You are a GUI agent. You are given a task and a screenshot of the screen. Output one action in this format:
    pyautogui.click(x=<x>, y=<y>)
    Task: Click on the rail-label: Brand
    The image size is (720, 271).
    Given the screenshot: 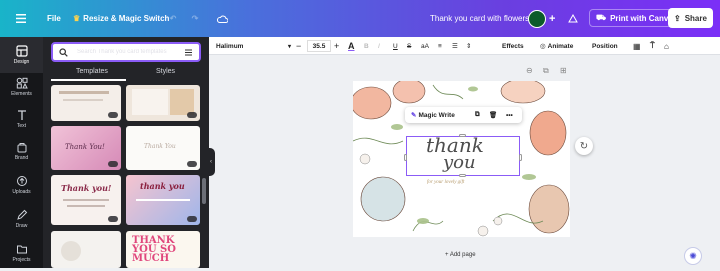 What is the action you would take?
    pyautogui.click(x=21, y=158)
    